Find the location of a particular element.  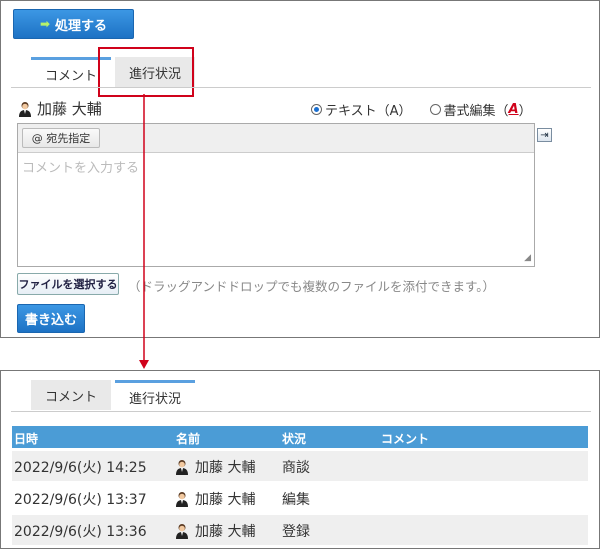

connector-arrow is located at coordinates (144, 231).